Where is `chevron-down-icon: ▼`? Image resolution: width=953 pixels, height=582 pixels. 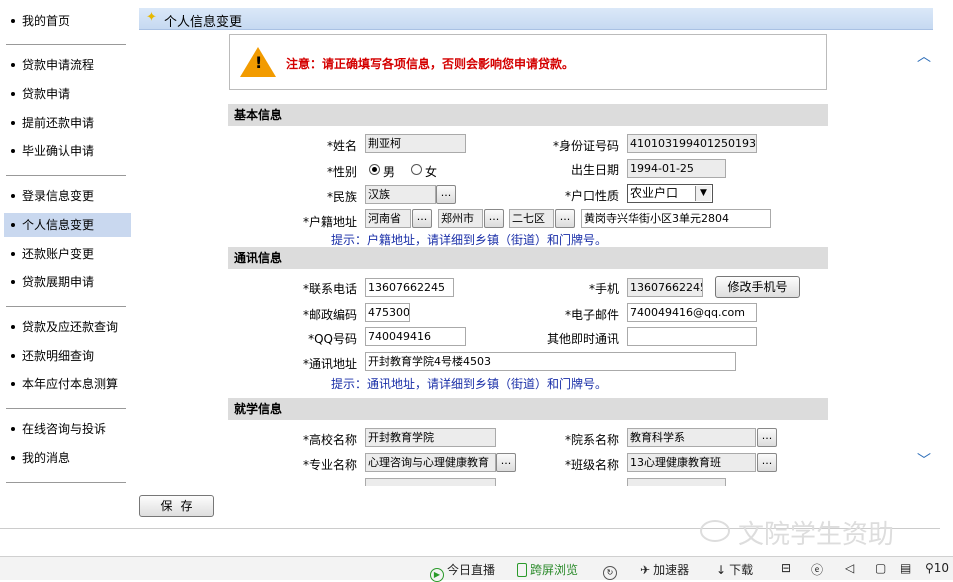 chevron-down-icon: ▼ is located at coordinates (703, 193).